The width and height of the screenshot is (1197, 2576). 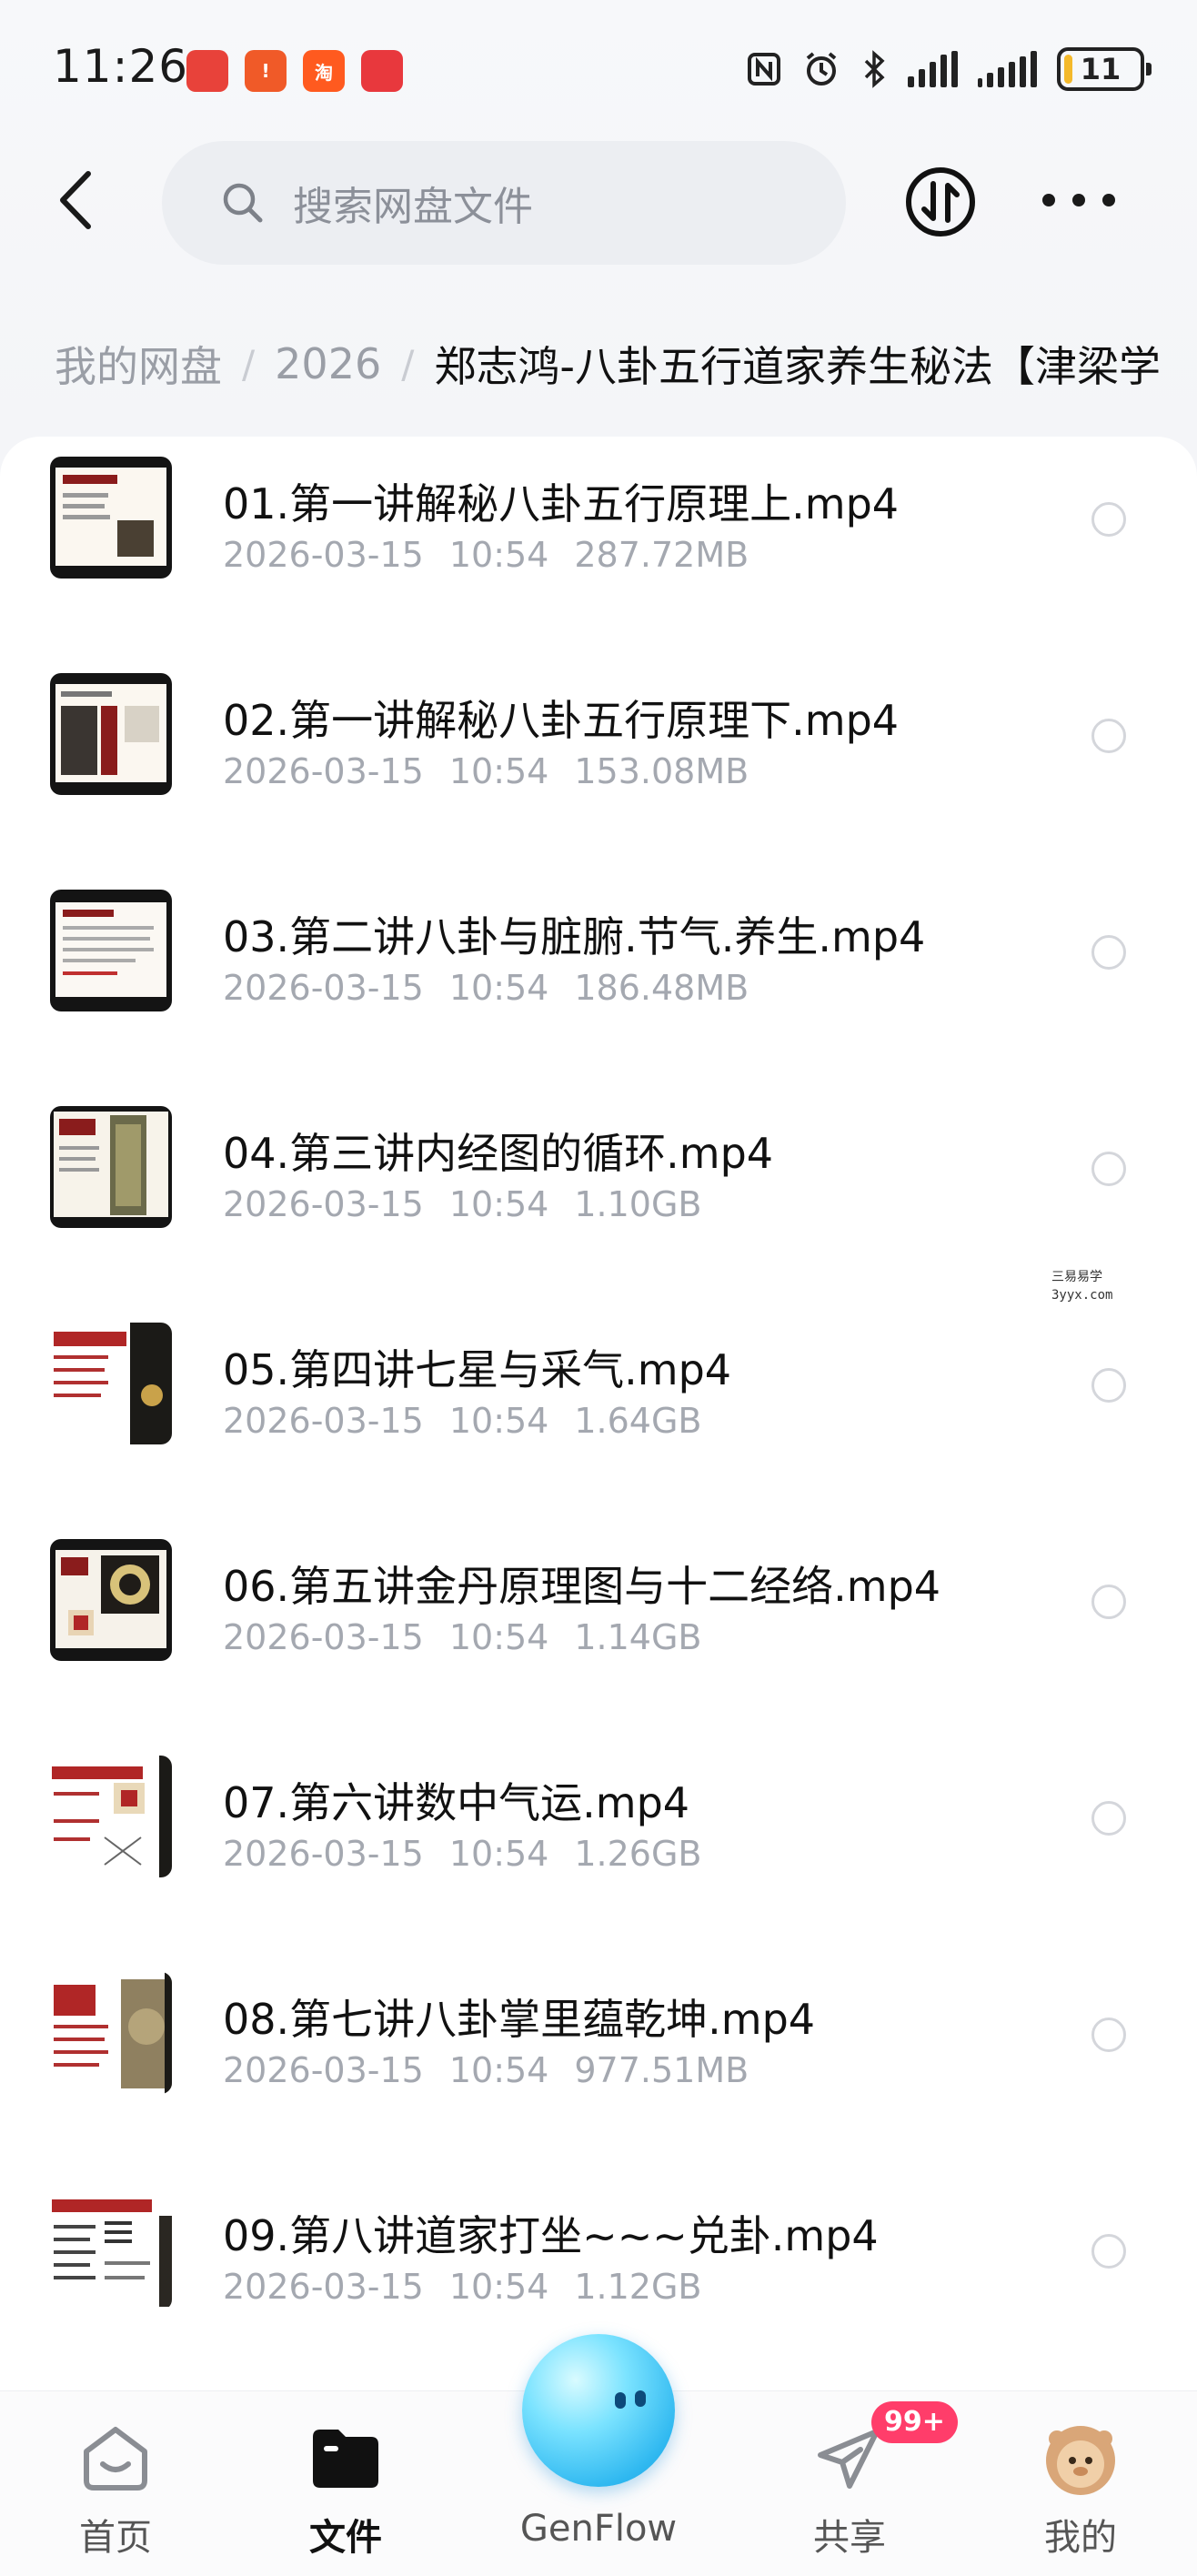 I want to click on taobao-app-icon: 淘, so click(x=324, y=71).